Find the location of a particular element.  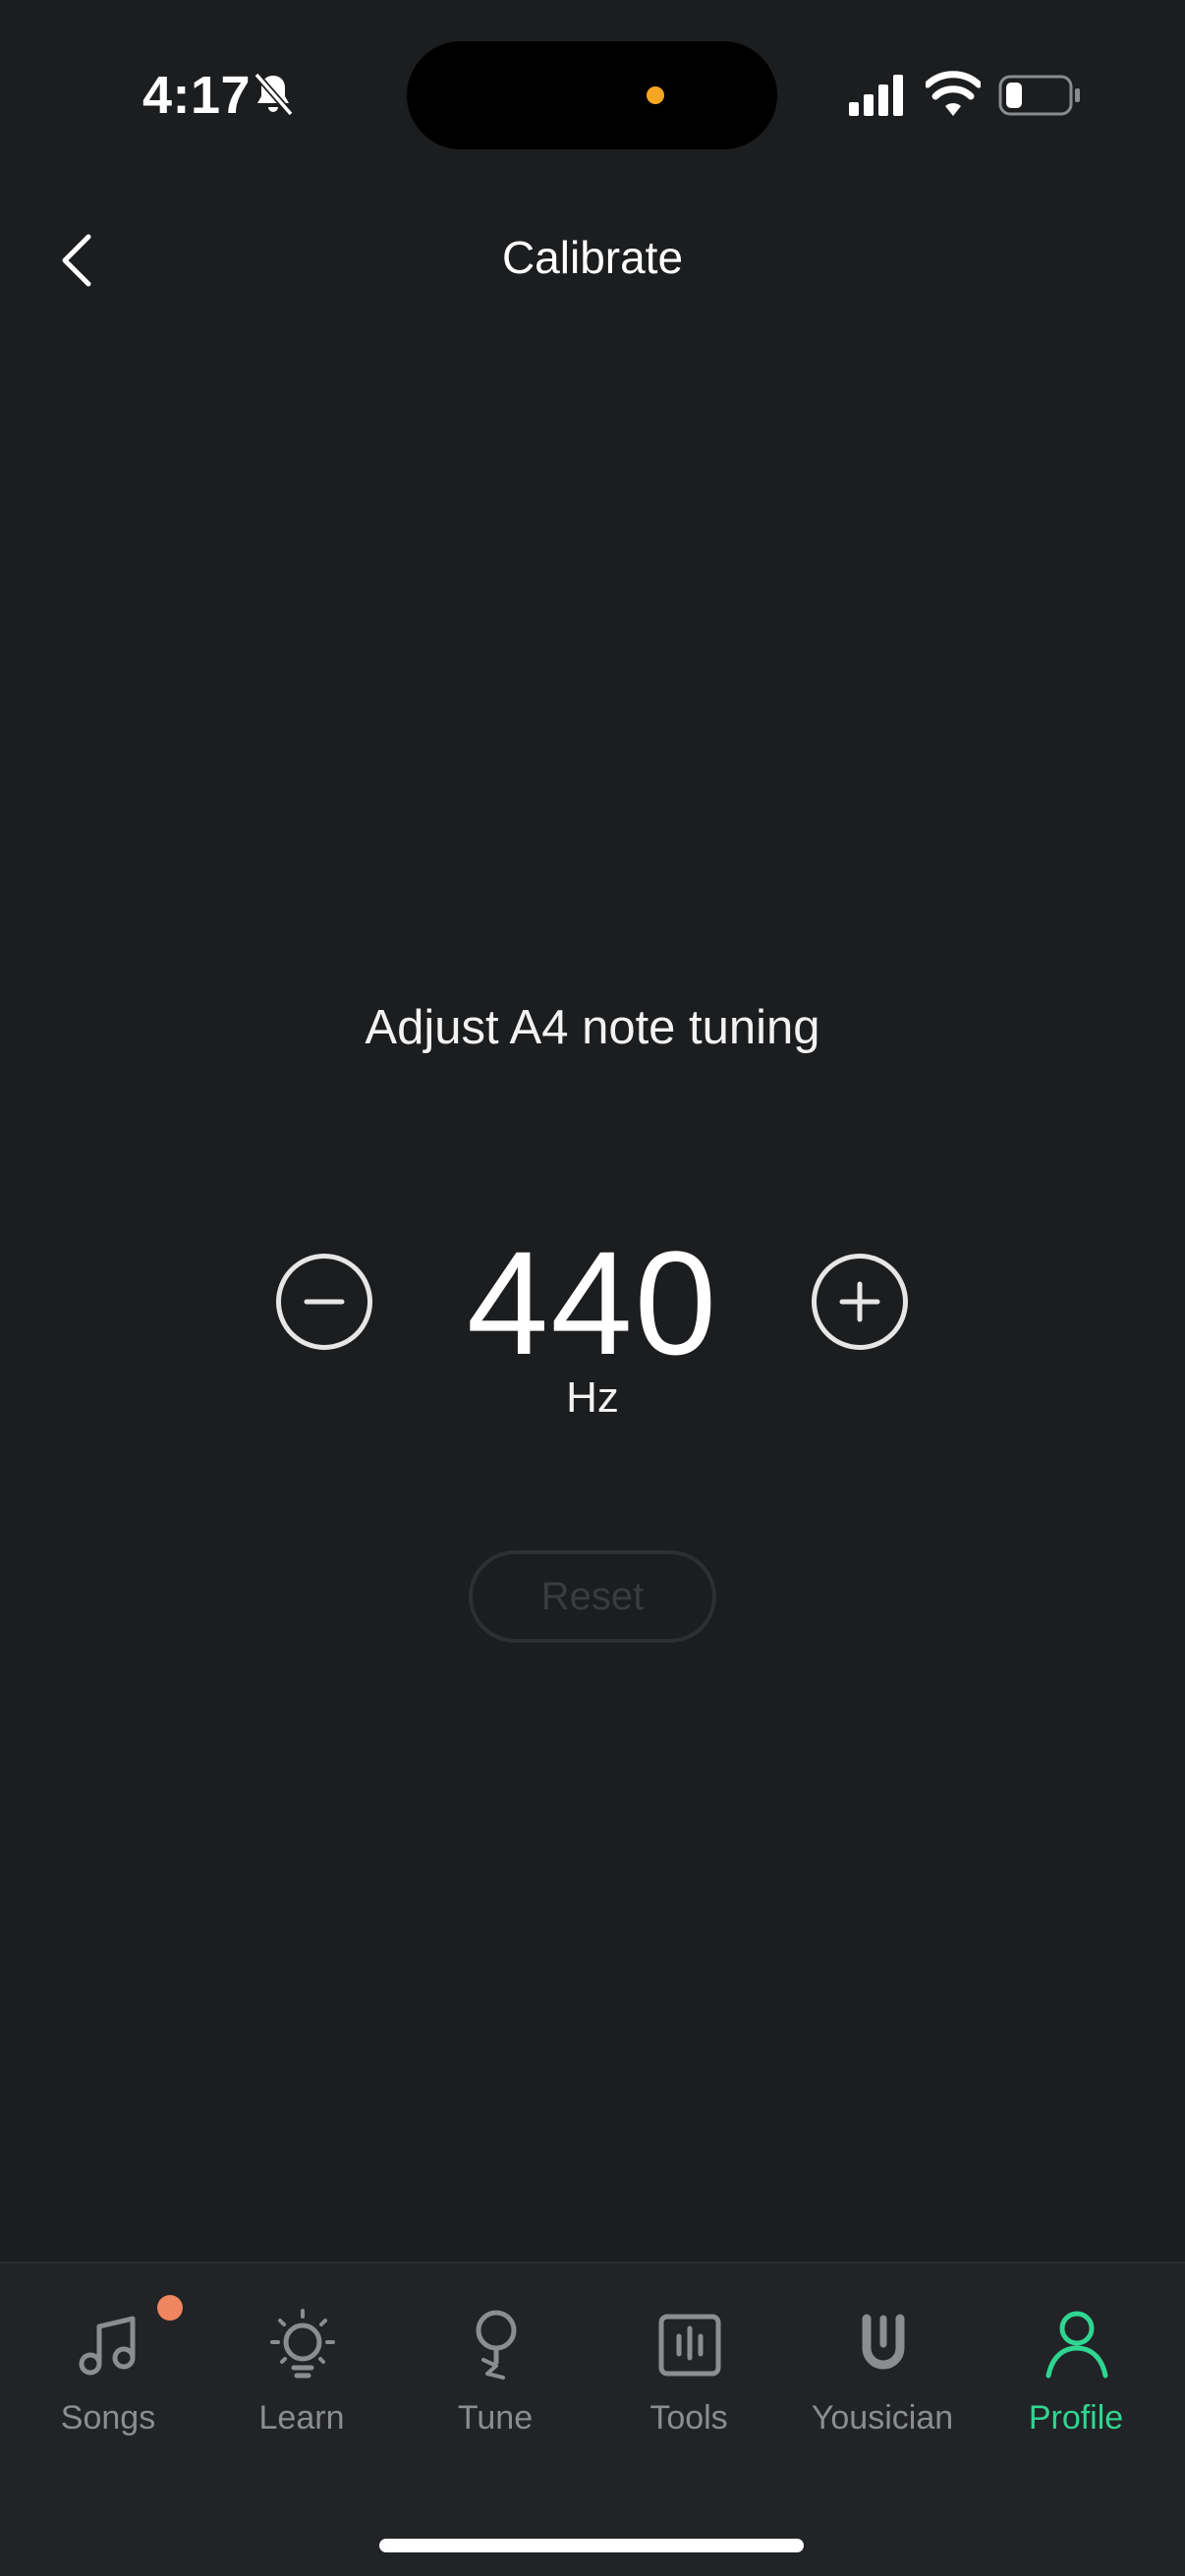

tab-label-tools: Tools is located at coordinates (689, 2417).